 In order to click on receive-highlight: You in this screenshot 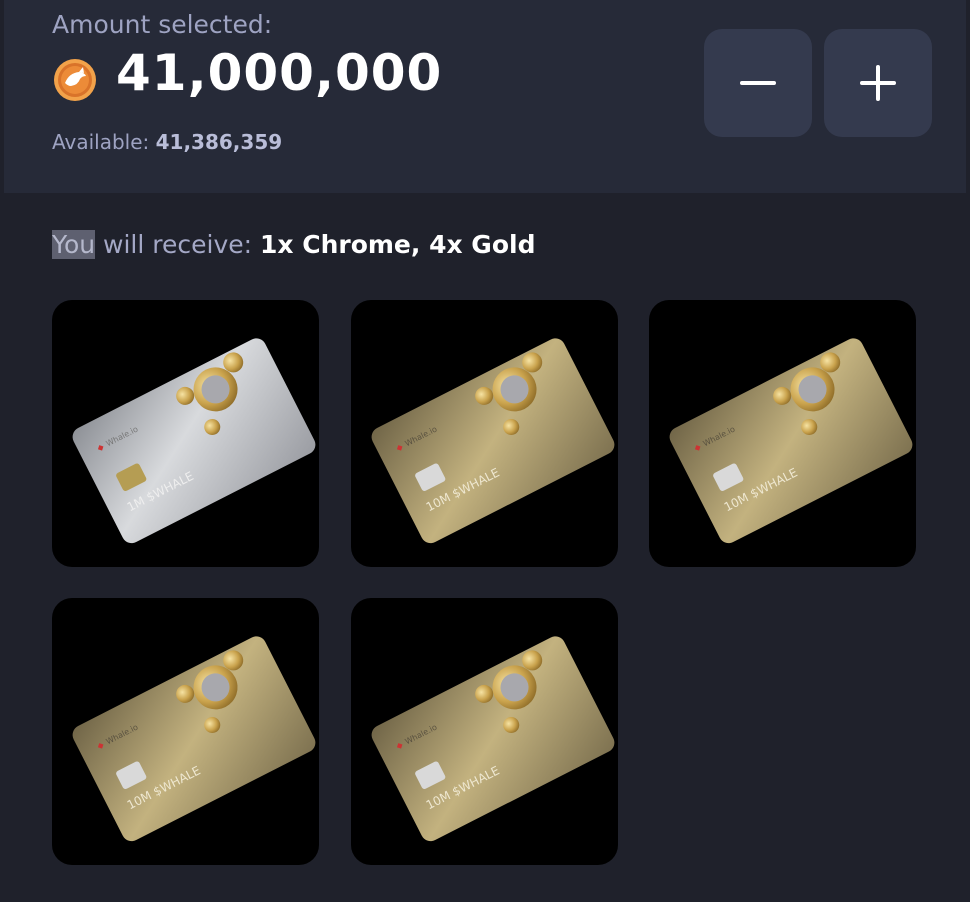, I will do `click(74, 244)`.